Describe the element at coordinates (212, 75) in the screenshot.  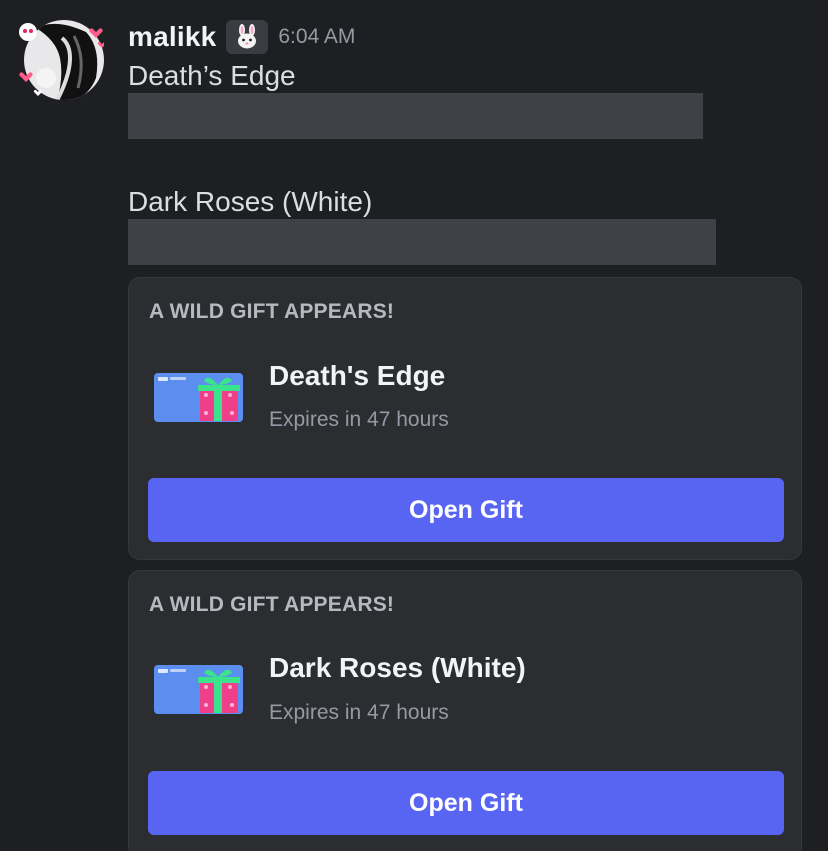
I see `message-line-1: Death’s Edge` at that location.